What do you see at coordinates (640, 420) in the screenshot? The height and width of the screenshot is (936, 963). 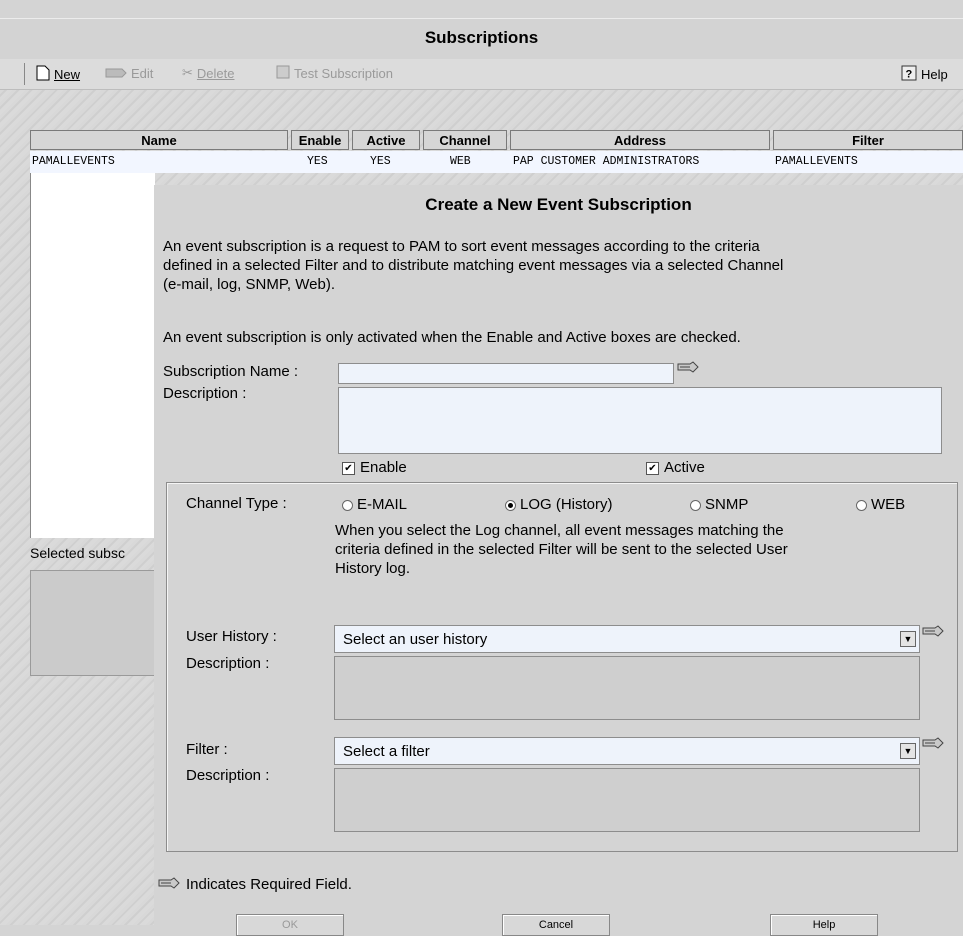 I see `description-textarea` at bounding box center [640, 420].